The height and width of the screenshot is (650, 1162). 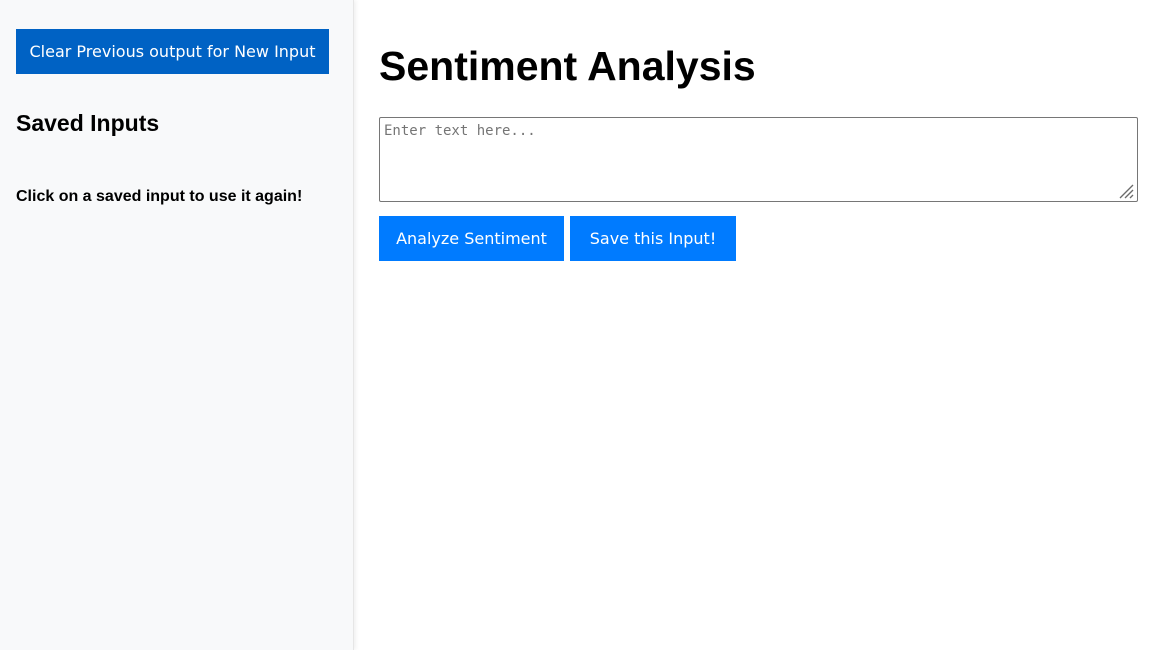 What do you see at coordinates (653, 238) in the screenshot?
I see `save-input-button: Save this Input!` at bounding box center [653, 238].